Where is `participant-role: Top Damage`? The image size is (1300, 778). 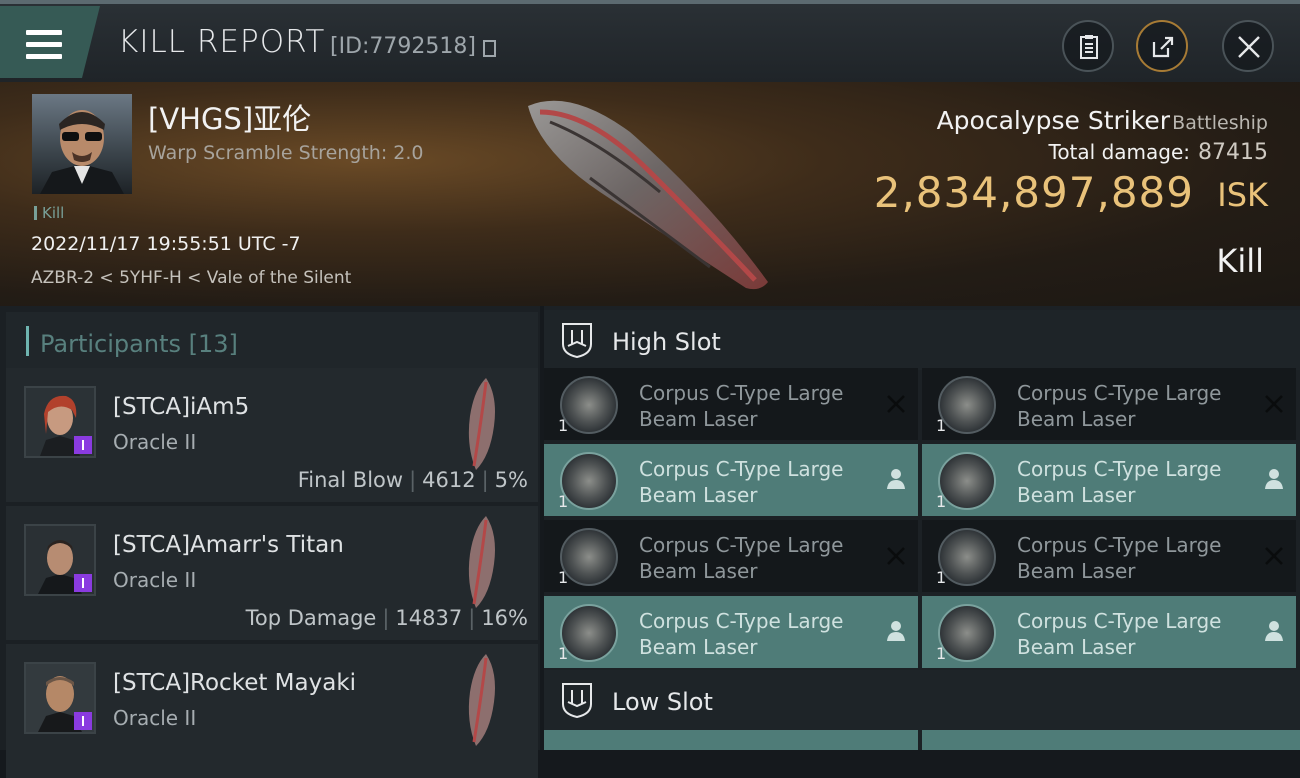
participant-role: Top Damage is located at coordinates (311, 618).